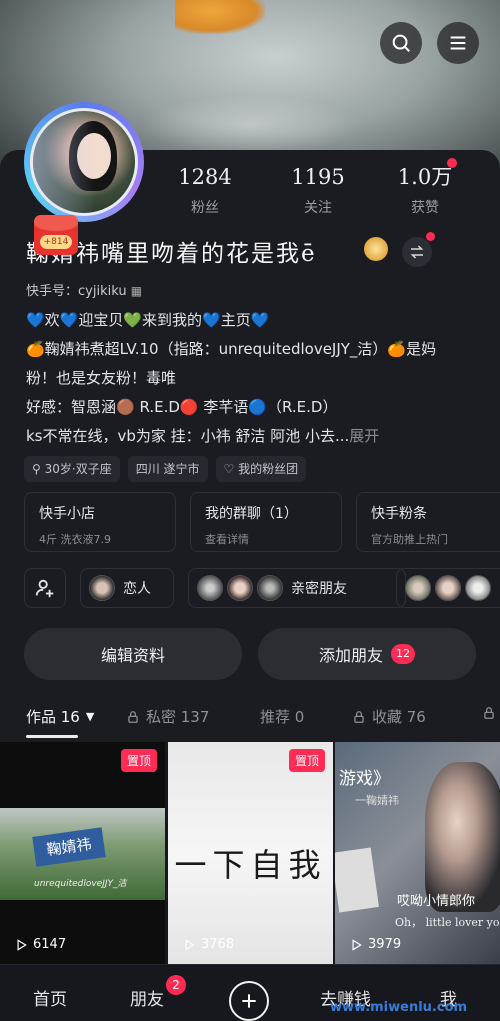 The height and width of the screenshot is (1021, 500). What do you see at coordinates (250, 865) in the screenshot?
I see `thumb-big-text: 一下自我` at bounding box center [250, 865].